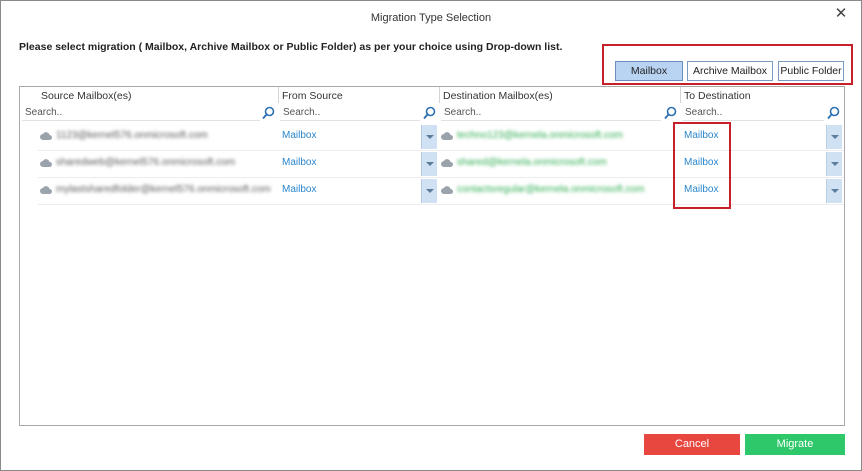 This screenshot has width=862, height=471. Describe the element at coordinates (795, 444) in the screenshot. I see `migrate-button: Migrate` at that location.